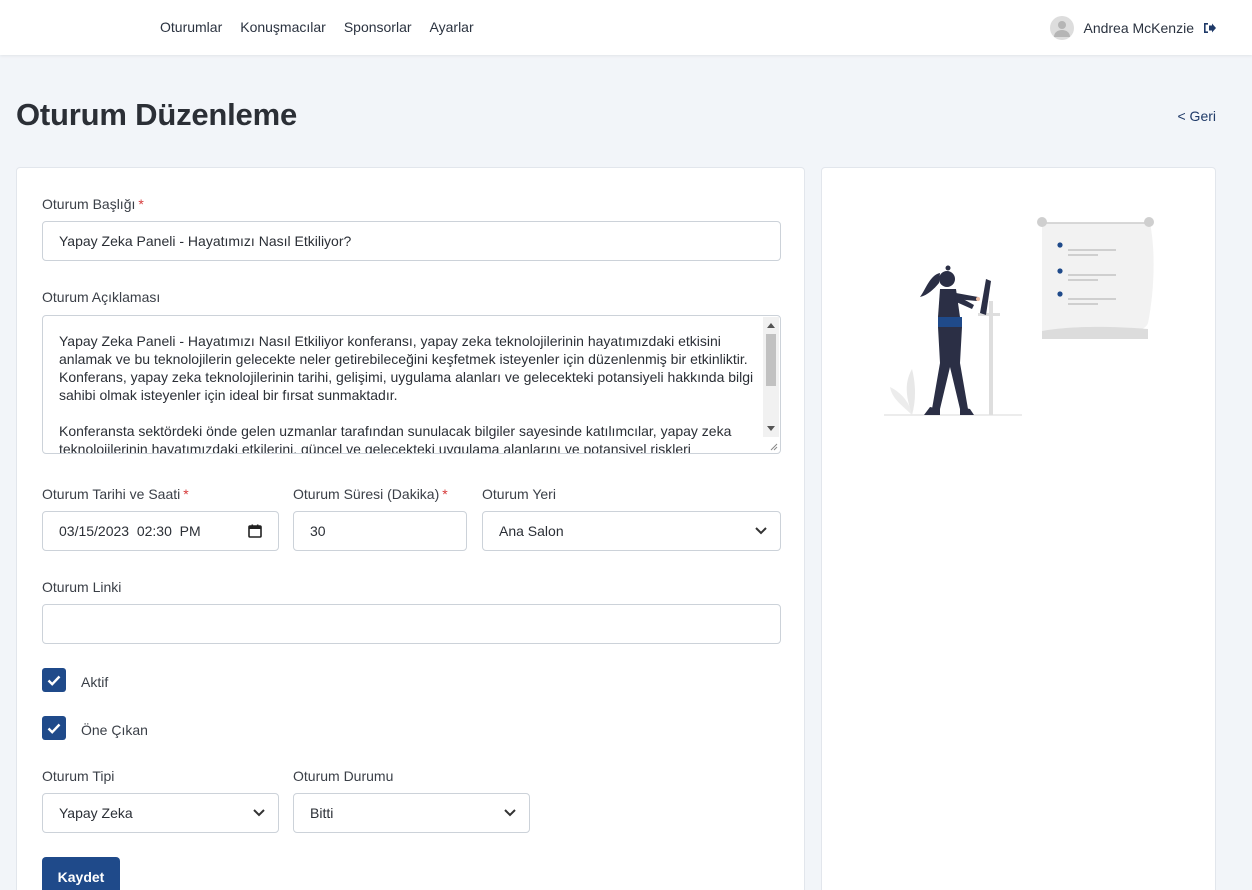 The width and height of the screenshot is (1252, 890). What do you see at coordinates (1209, 28) in the screenshot?
I see `logout-icon` at bounding box center [1209, 28].